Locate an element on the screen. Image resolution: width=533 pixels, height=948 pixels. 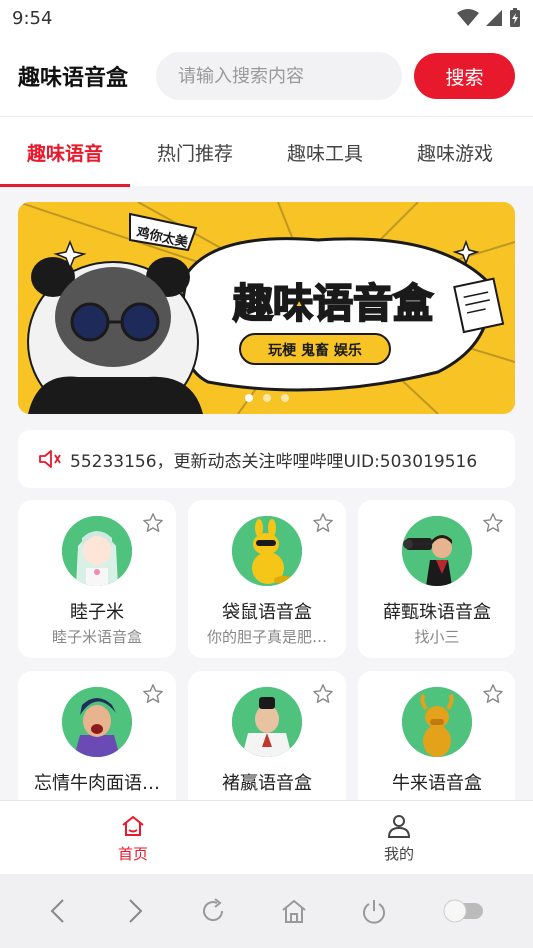
voice-box-card: 褚嬴语音盒 is located at coordinates (267, 735).